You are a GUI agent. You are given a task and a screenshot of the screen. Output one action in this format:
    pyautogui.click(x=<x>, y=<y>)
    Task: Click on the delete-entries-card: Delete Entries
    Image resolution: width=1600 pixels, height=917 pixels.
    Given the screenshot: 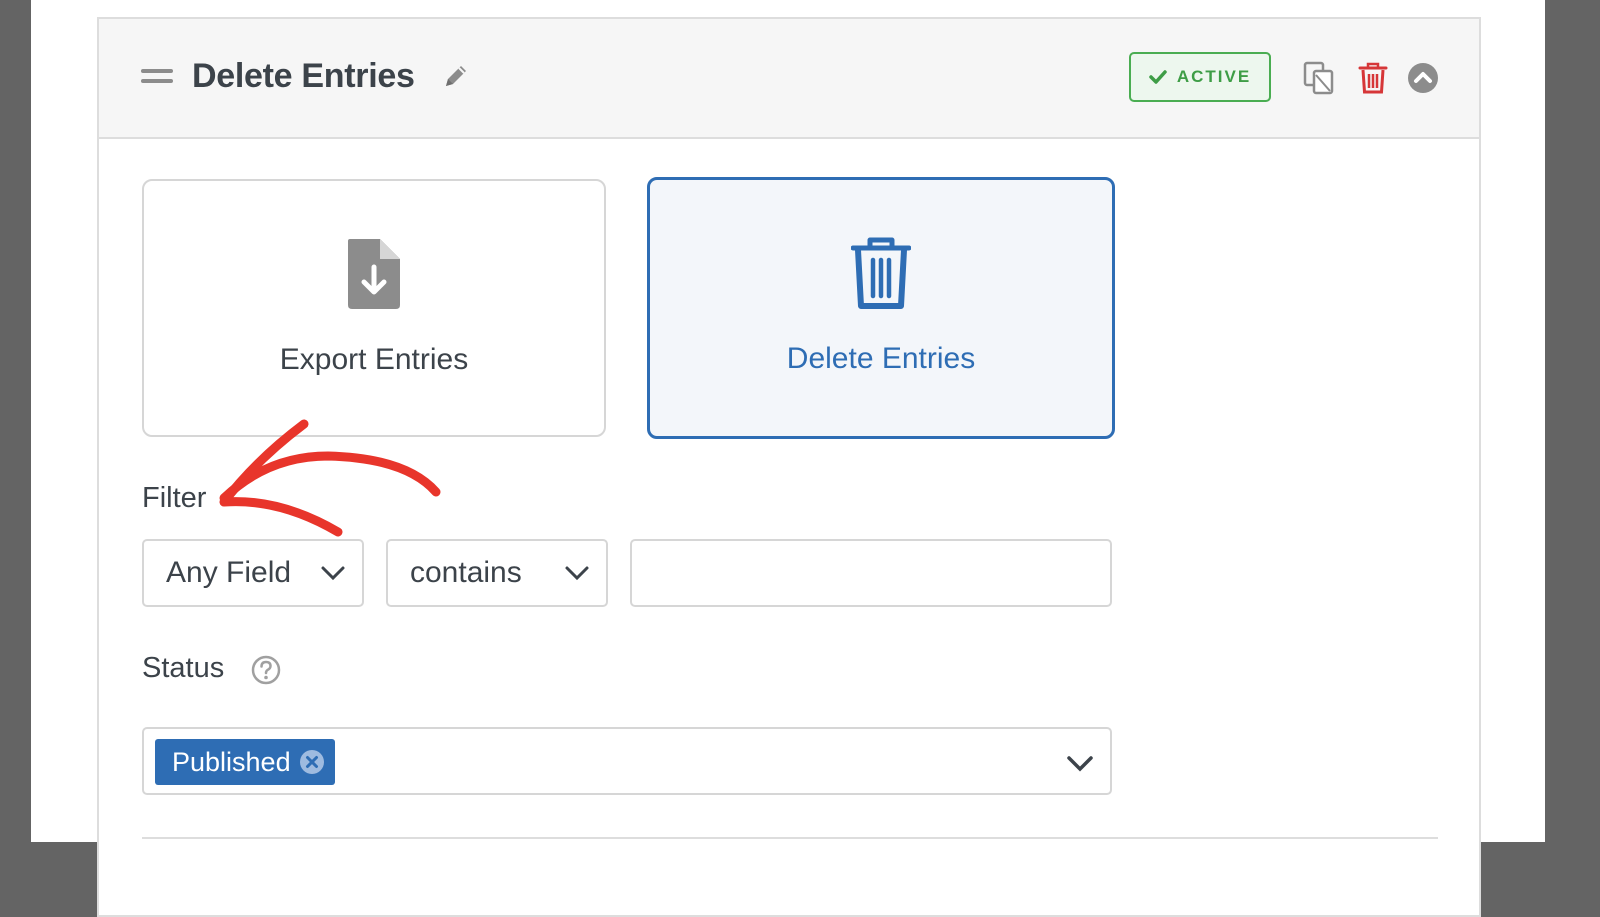 What is the action you would take?
    pyautogui.click(x=881, y=308)
    